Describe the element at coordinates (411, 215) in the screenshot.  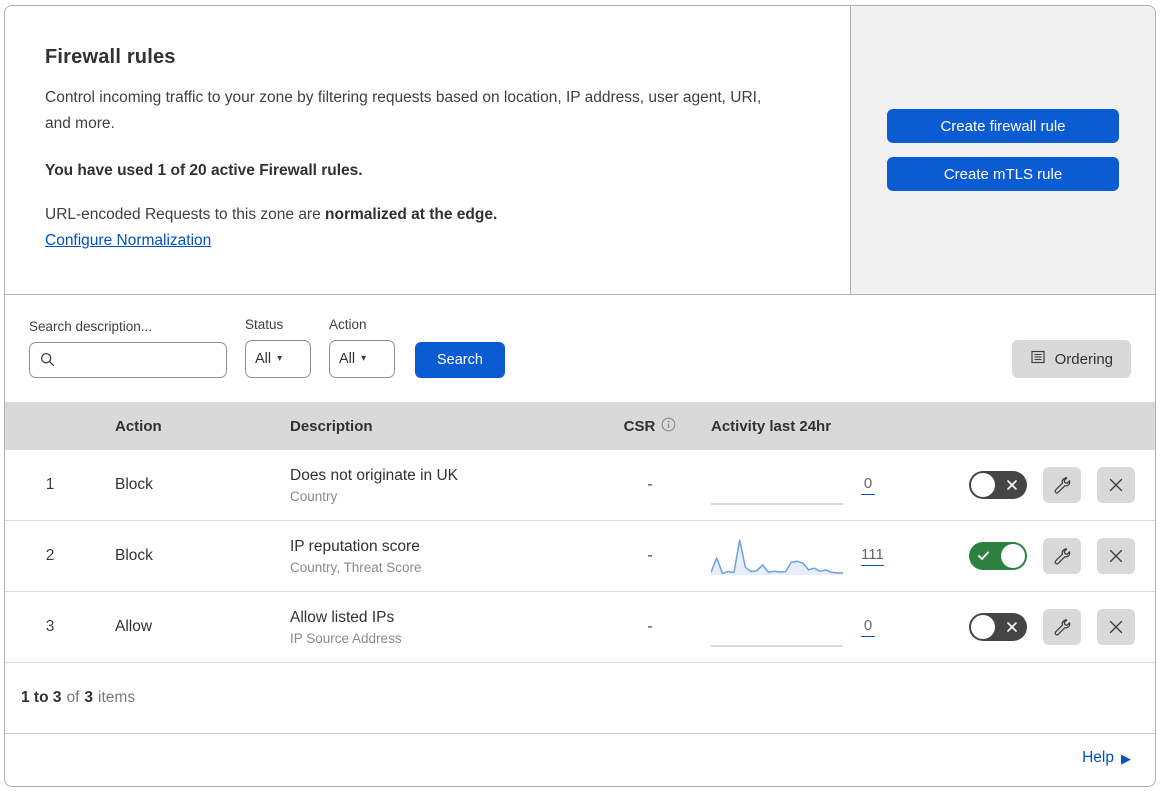
I see `normalization-bold: normalized at the edge.` at that location.